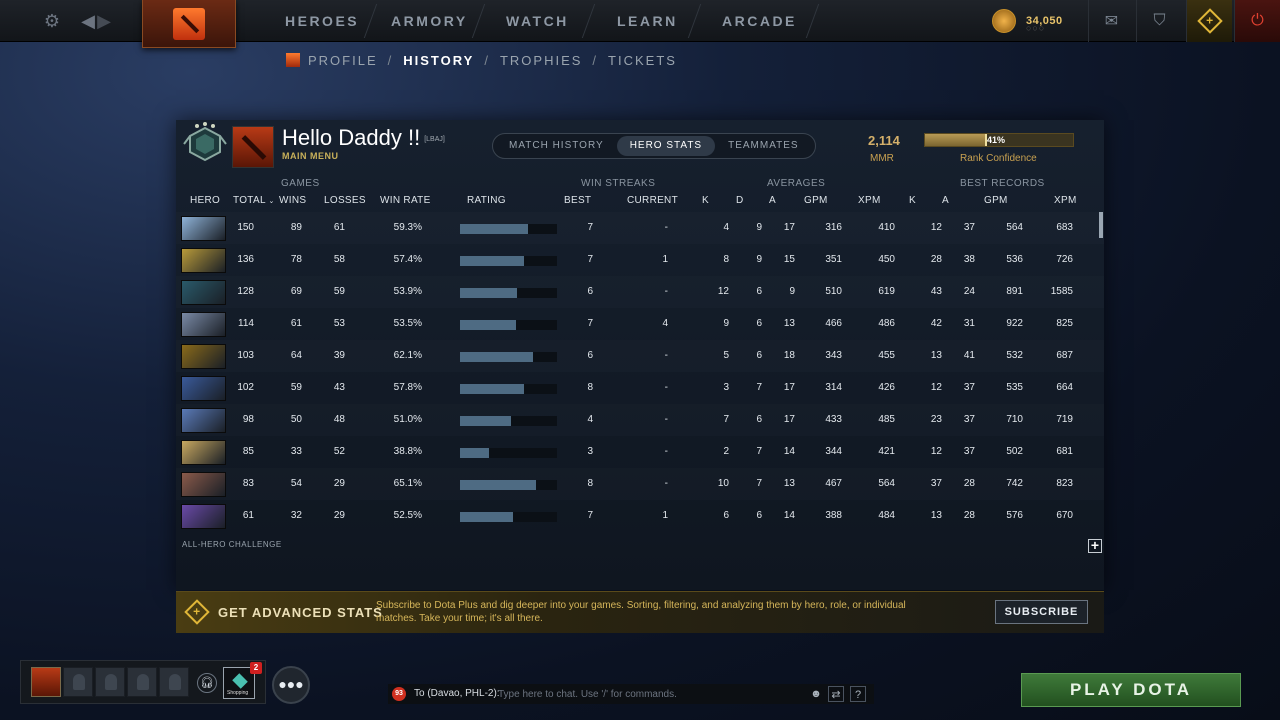 The width and height of the screenshot is (1280, 720). Describe the element at coordinates (296, 419) in the screenshot. I see `cell-wins: 50` at that location.